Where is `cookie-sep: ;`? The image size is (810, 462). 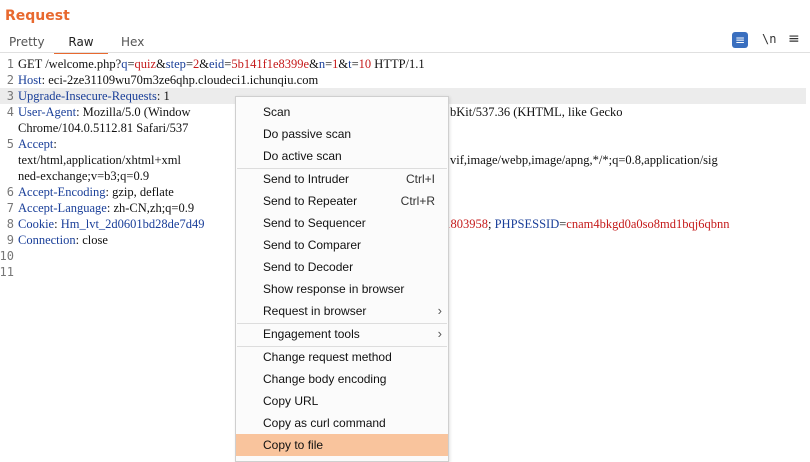 cookie-sep: ; is located at coordinates (491, 224).